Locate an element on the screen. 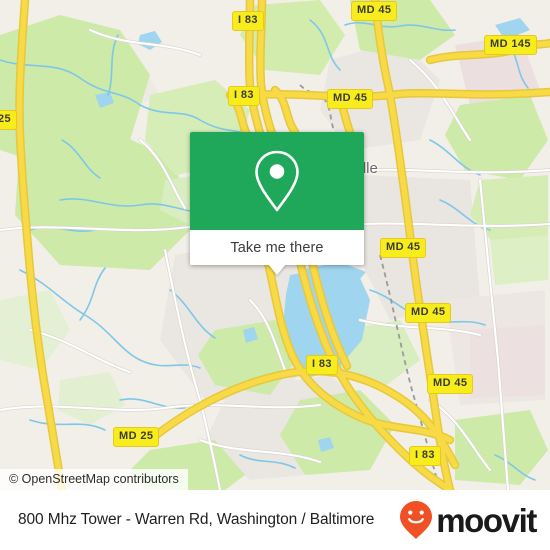 The image size is (550, 550). map-pin-icon is located at coordinates (277, 181).